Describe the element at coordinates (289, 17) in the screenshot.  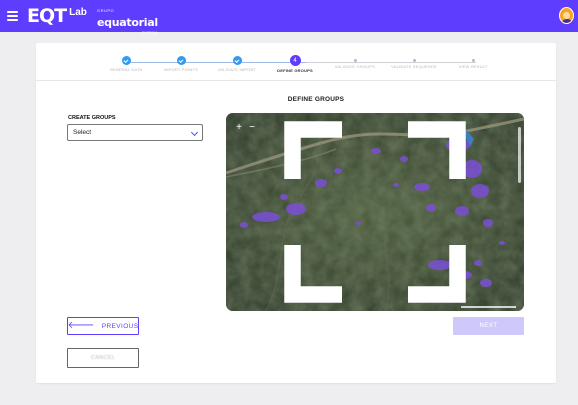
I see `top-app-bar: EQT Lab GRUPO equatorial ENERGIA` at that location.